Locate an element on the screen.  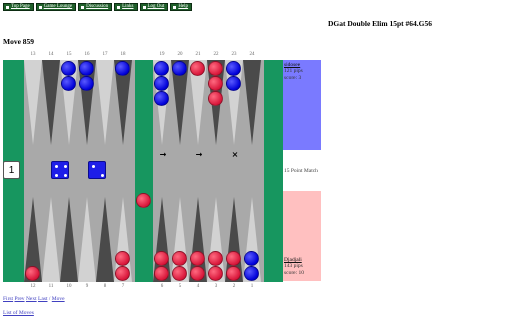
nav-discussion-label: Discussion is located at coordinates (97, 6).